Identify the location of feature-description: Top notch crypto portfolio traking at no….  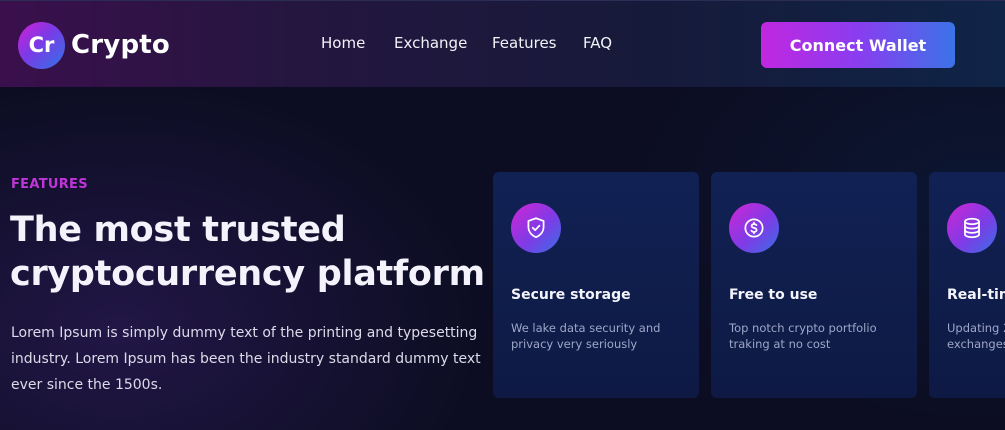
(803, 336).